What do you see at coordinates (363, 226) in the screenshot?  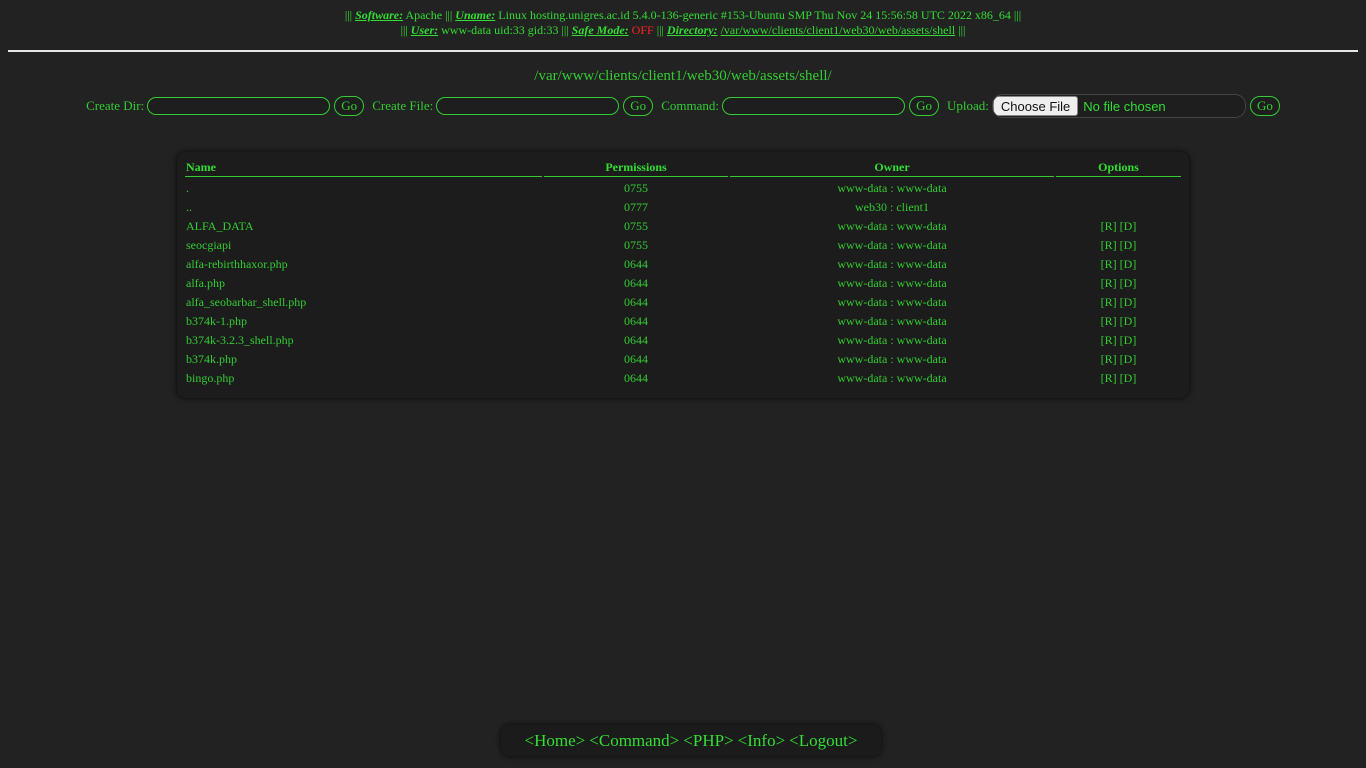 I see `file-name-link: ALFA_DATA` at bounding box center [363, 226].